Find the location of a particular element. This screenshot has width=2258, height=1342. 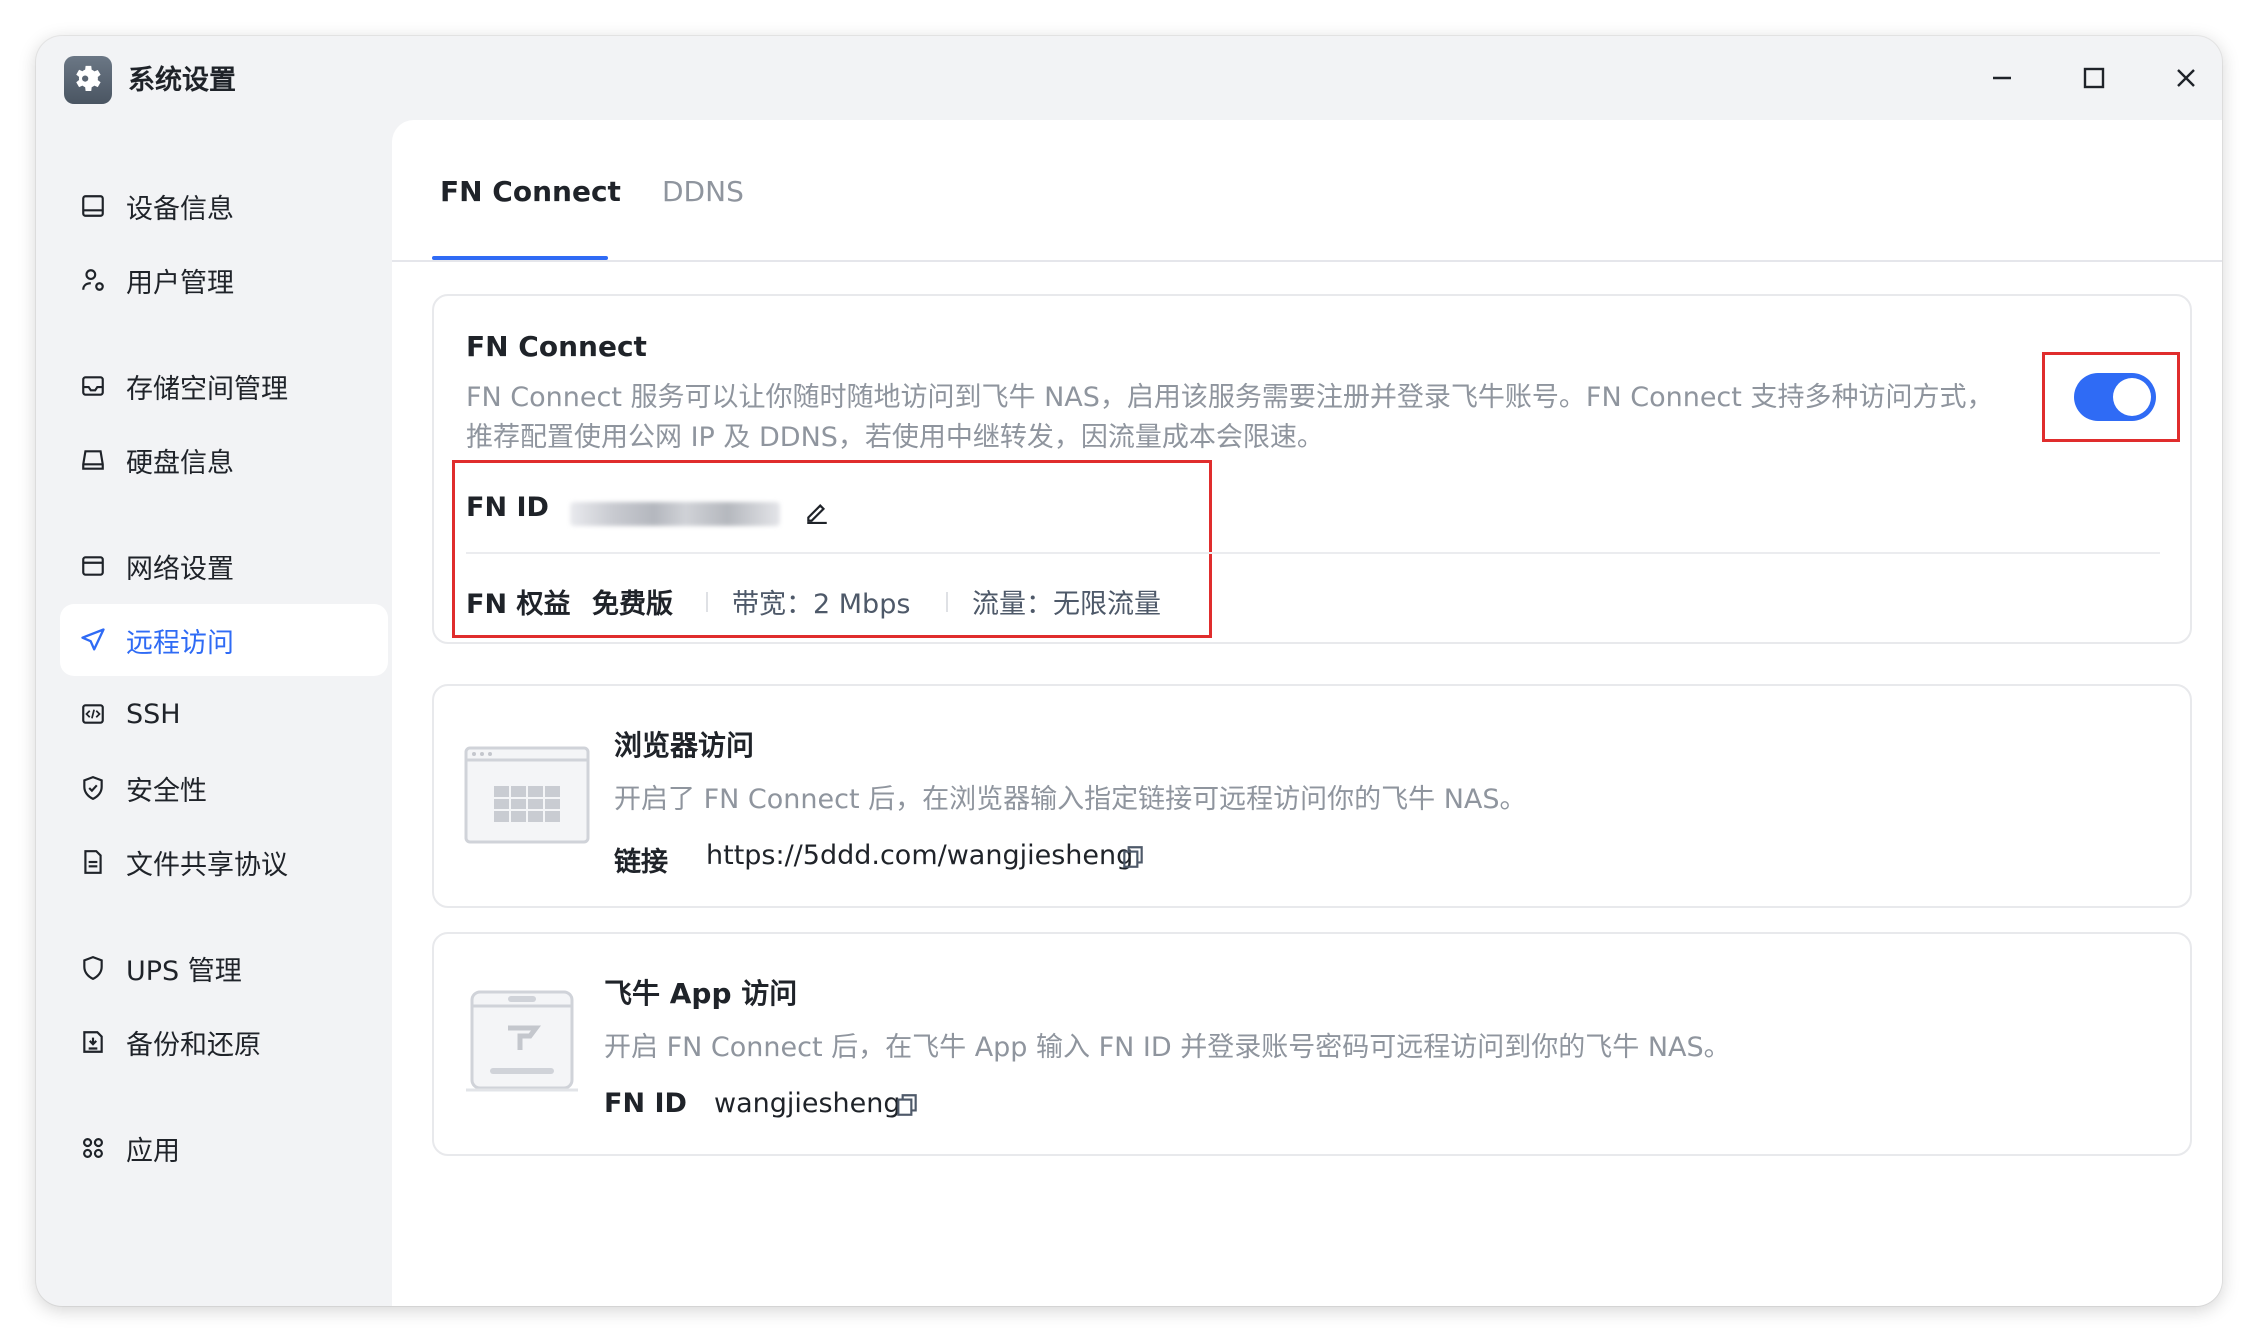

sidebar-item-storage: 存储空间管理 is located at coordinates (224, 386).